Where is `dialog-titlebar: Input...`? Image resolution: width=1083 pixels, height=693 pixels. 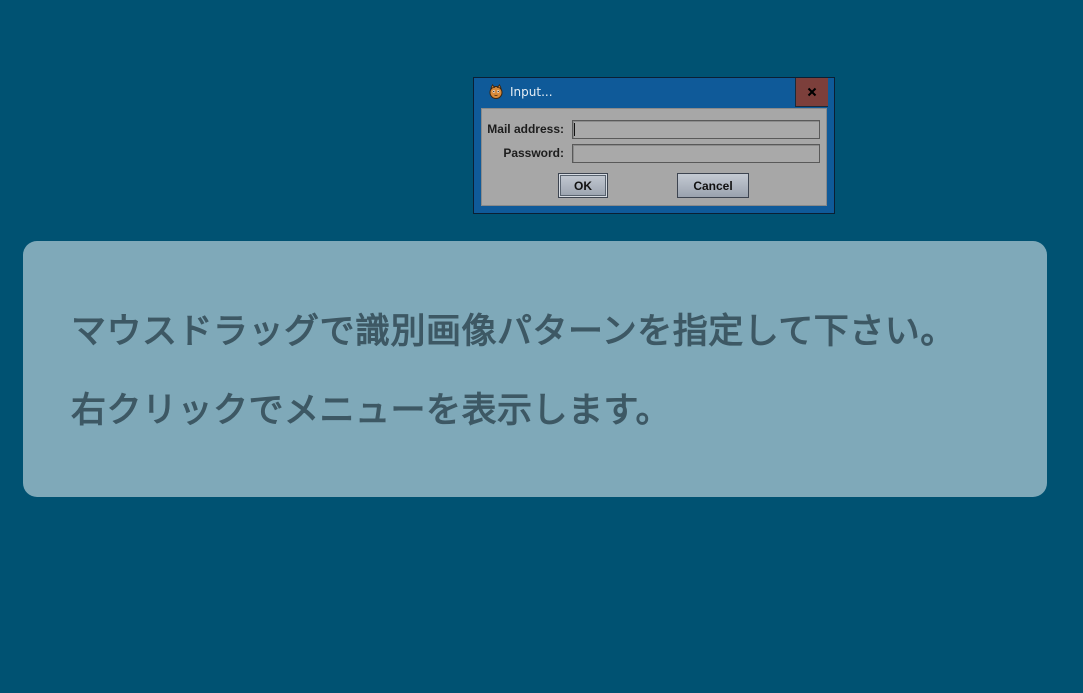 dialog-titlebar: Input... is located at coordinates (654, 93).